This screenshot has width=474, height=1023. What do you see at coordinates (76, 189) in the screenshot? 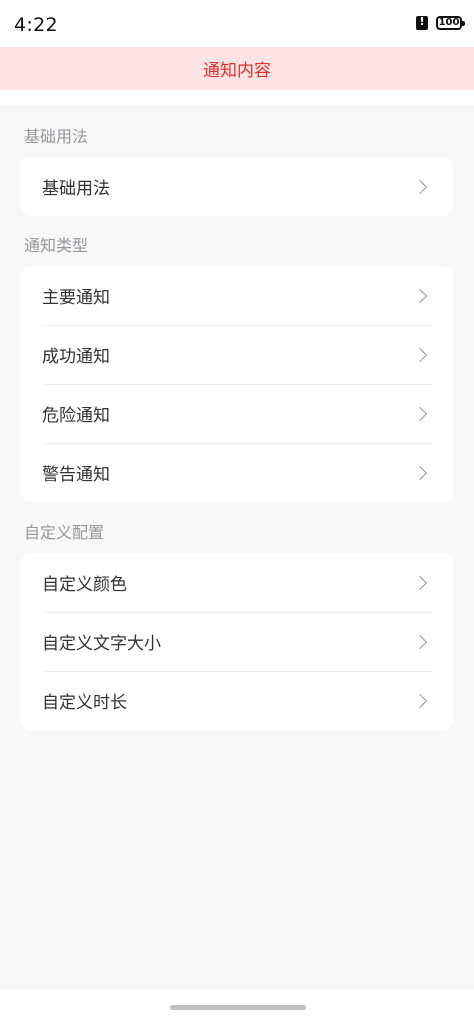
I see `cell-label: 基础用法` at bounding box center [76, 189].